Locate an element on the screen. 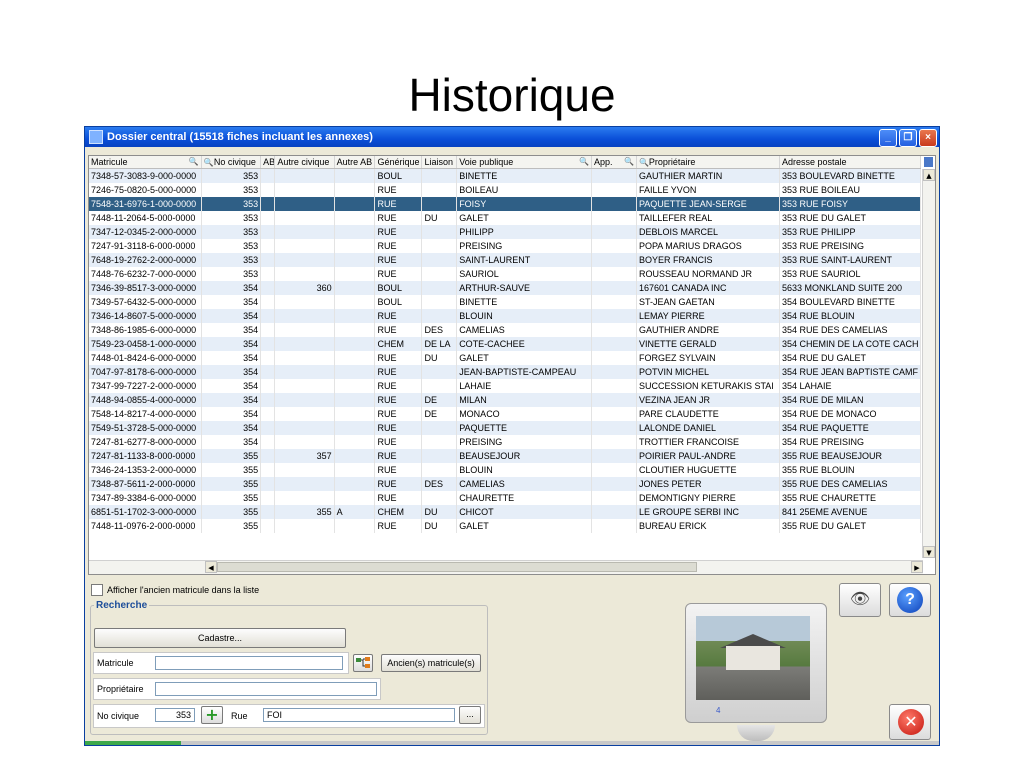 This screenshot has height=768, width=1024. help-button: ? is located at coordinates (910, 600).